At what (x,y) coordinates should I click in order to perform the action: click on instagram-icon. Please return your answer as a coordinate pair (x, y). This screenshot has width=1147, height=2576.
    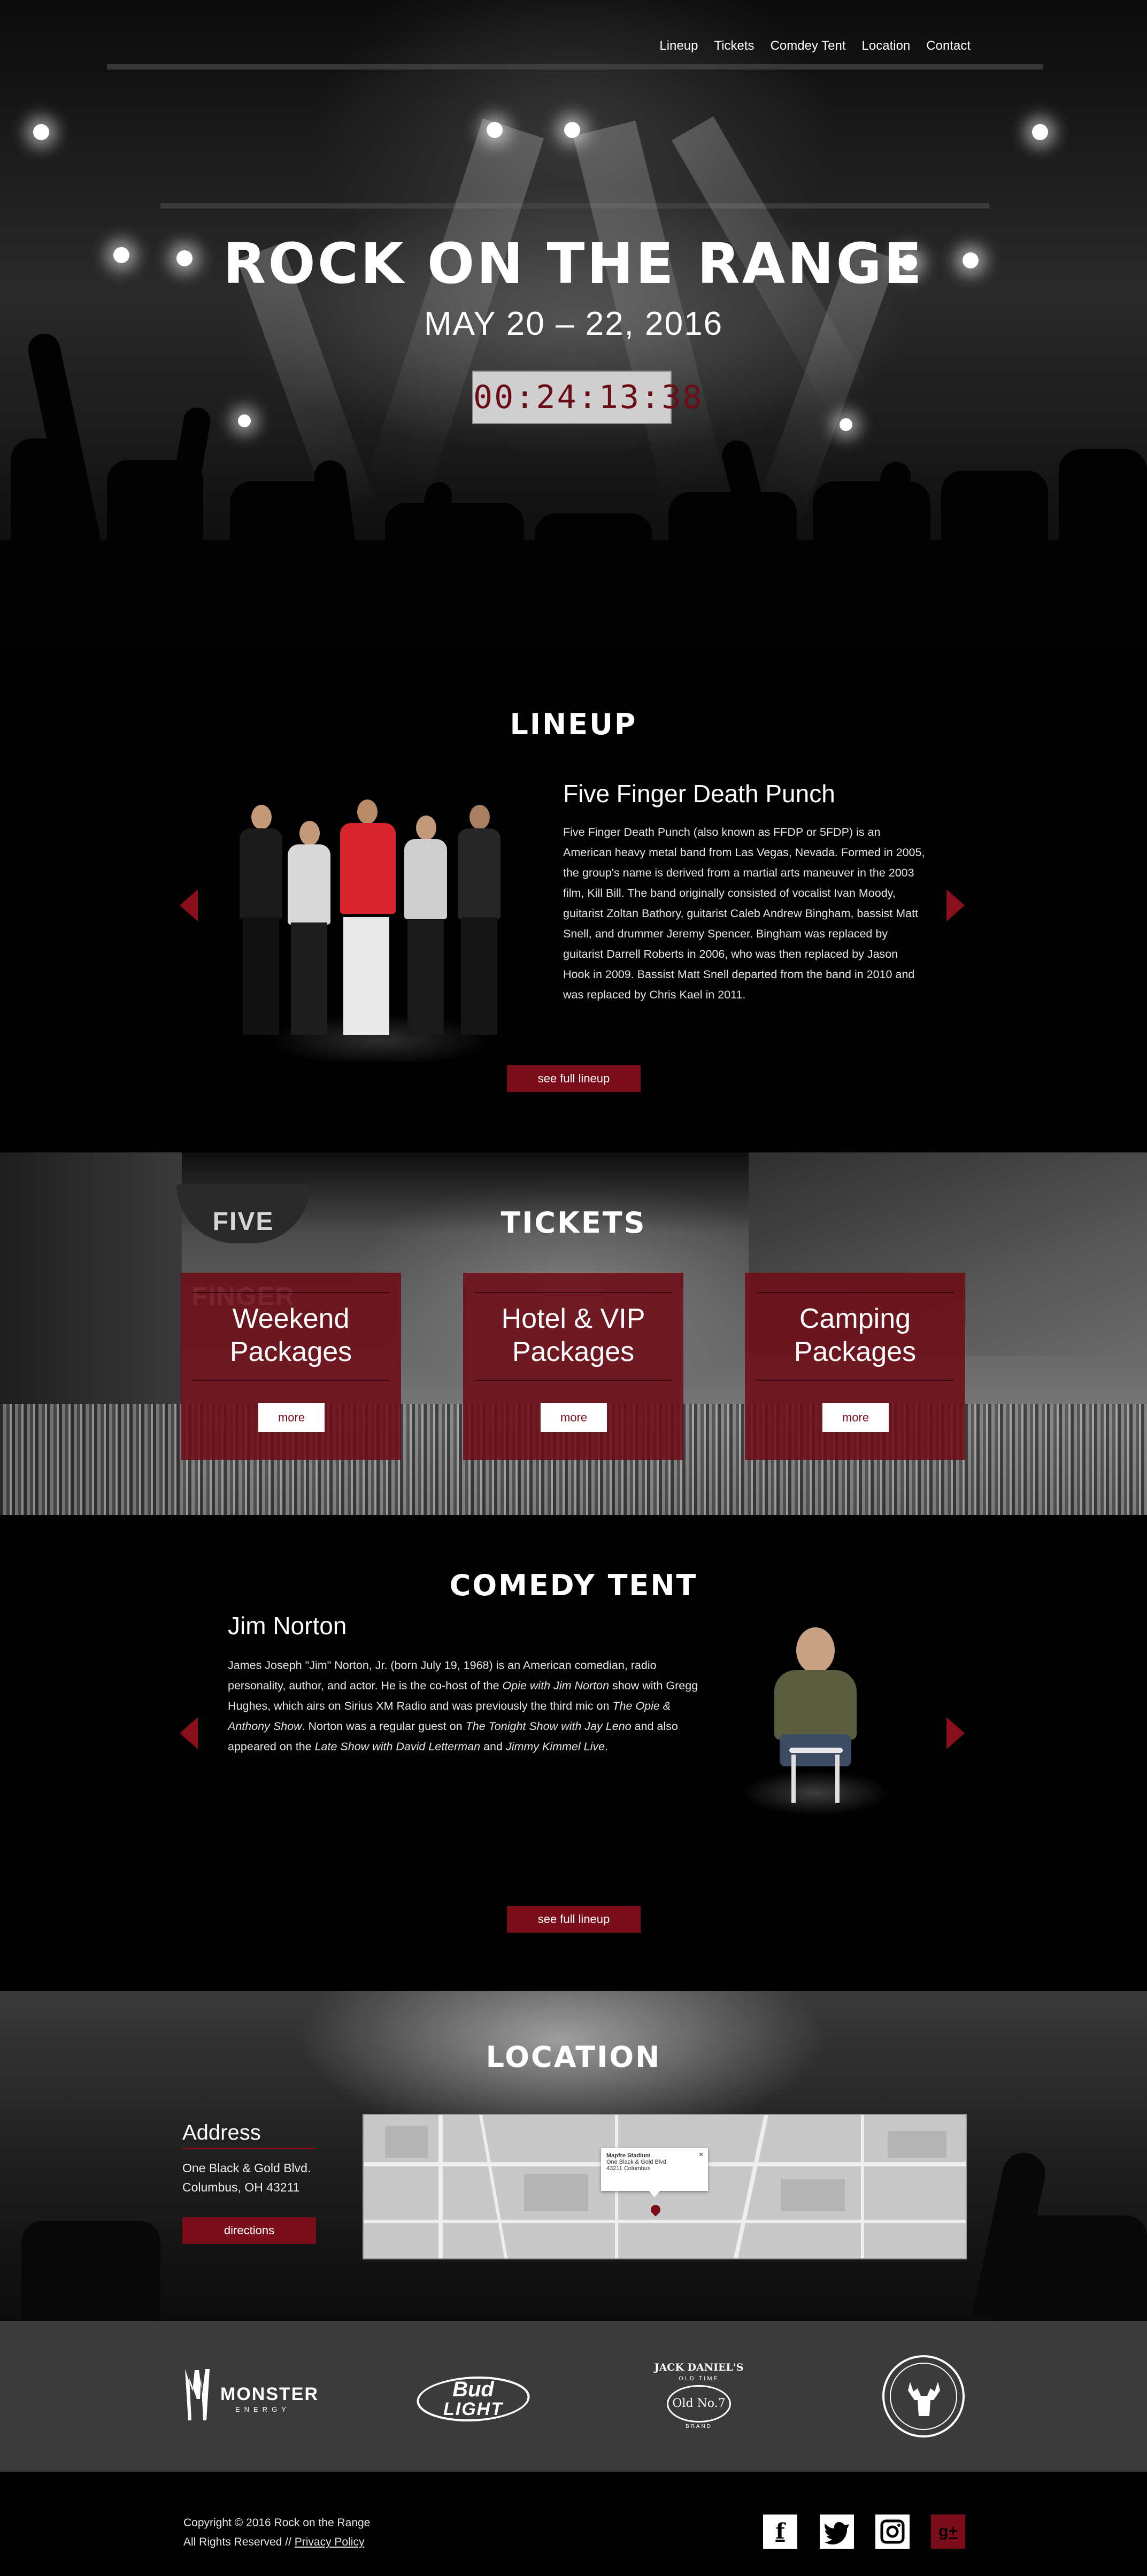
    Looking at the image, I should click on (892, 2532).